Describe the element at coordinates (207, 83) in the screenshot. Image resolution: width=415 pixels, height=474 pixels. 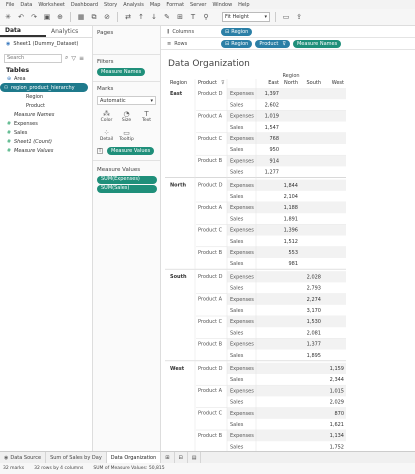
I see `row-header-product: Product` at that location.